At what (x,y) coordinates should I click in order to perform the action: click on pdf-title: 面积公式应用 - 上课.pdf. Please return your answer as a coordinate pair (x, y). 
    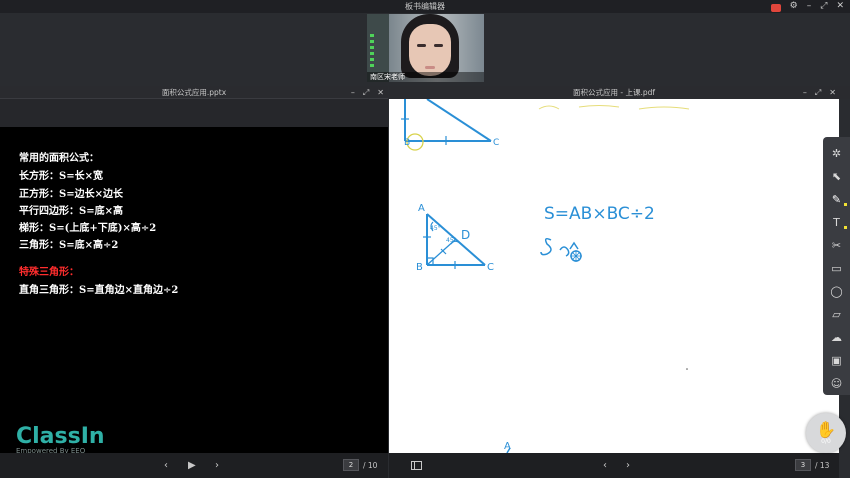
    Looking at the image, I should click on (614, 92).